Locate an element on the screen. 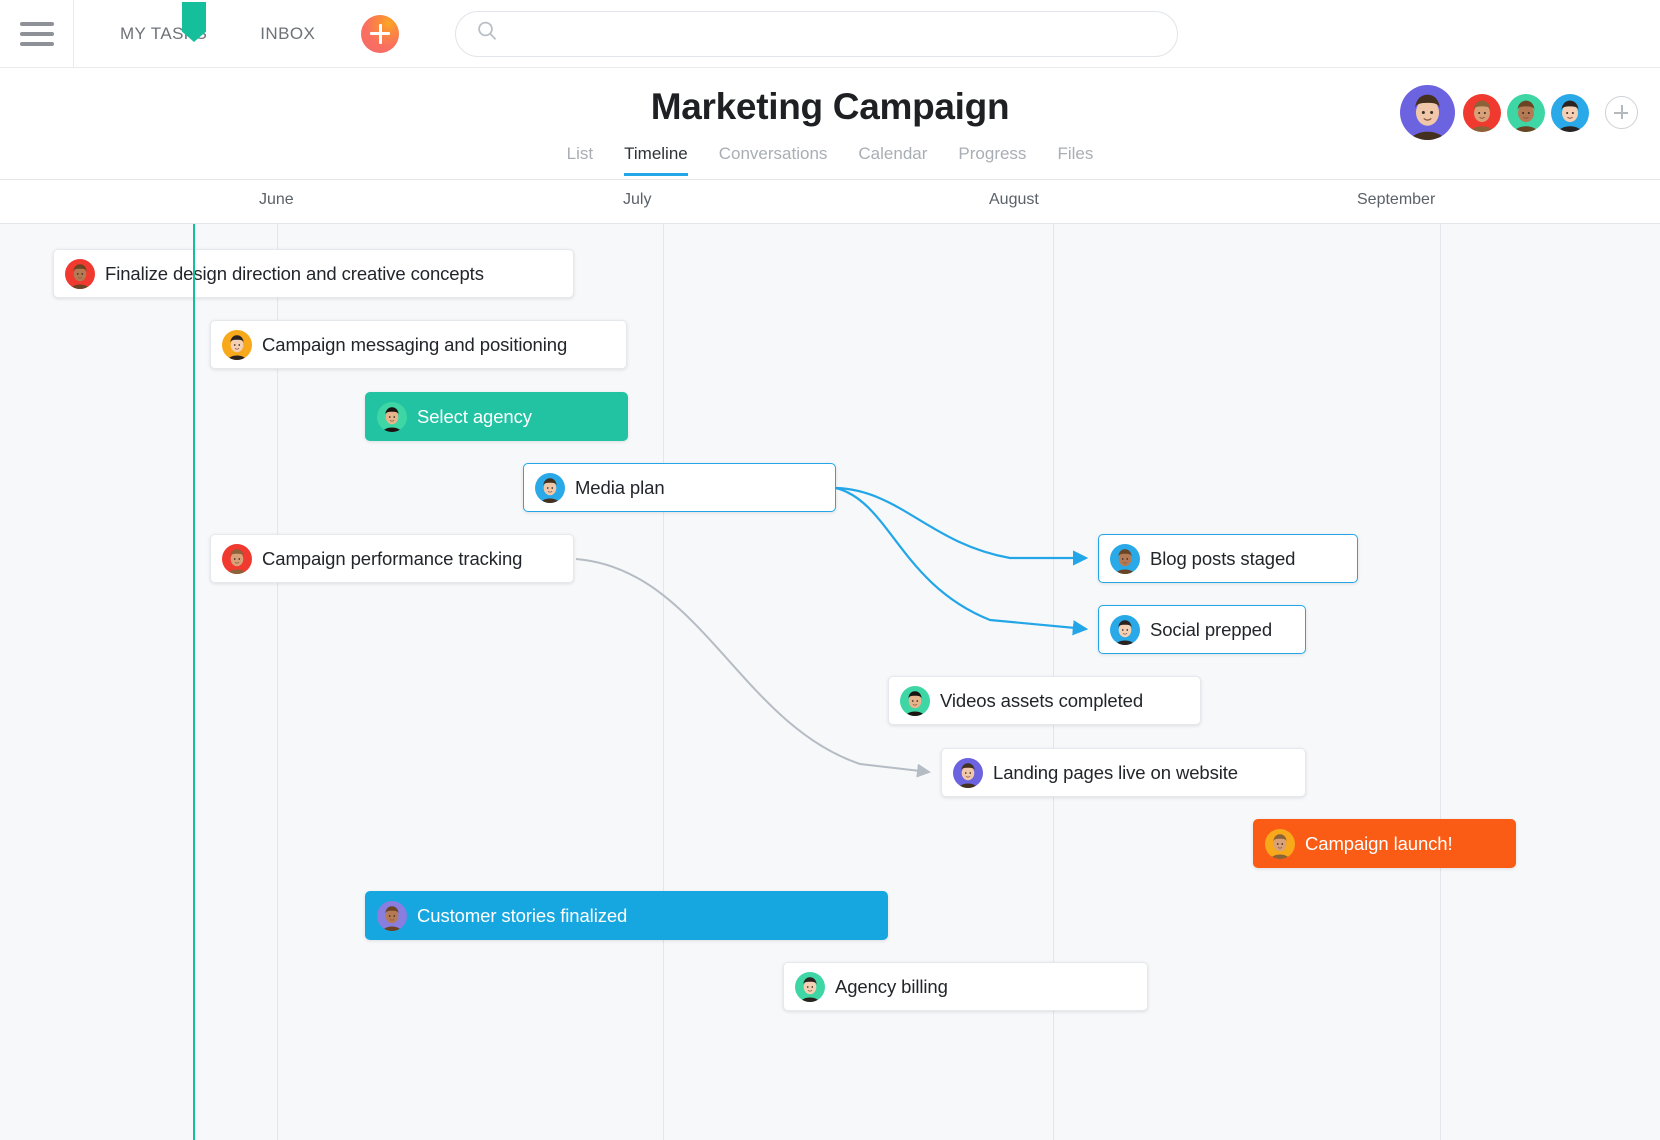 This screenshot has height=1140, width=1660. task-bar-social-prepped: Social prepped is located at coordinates (1202, 629).